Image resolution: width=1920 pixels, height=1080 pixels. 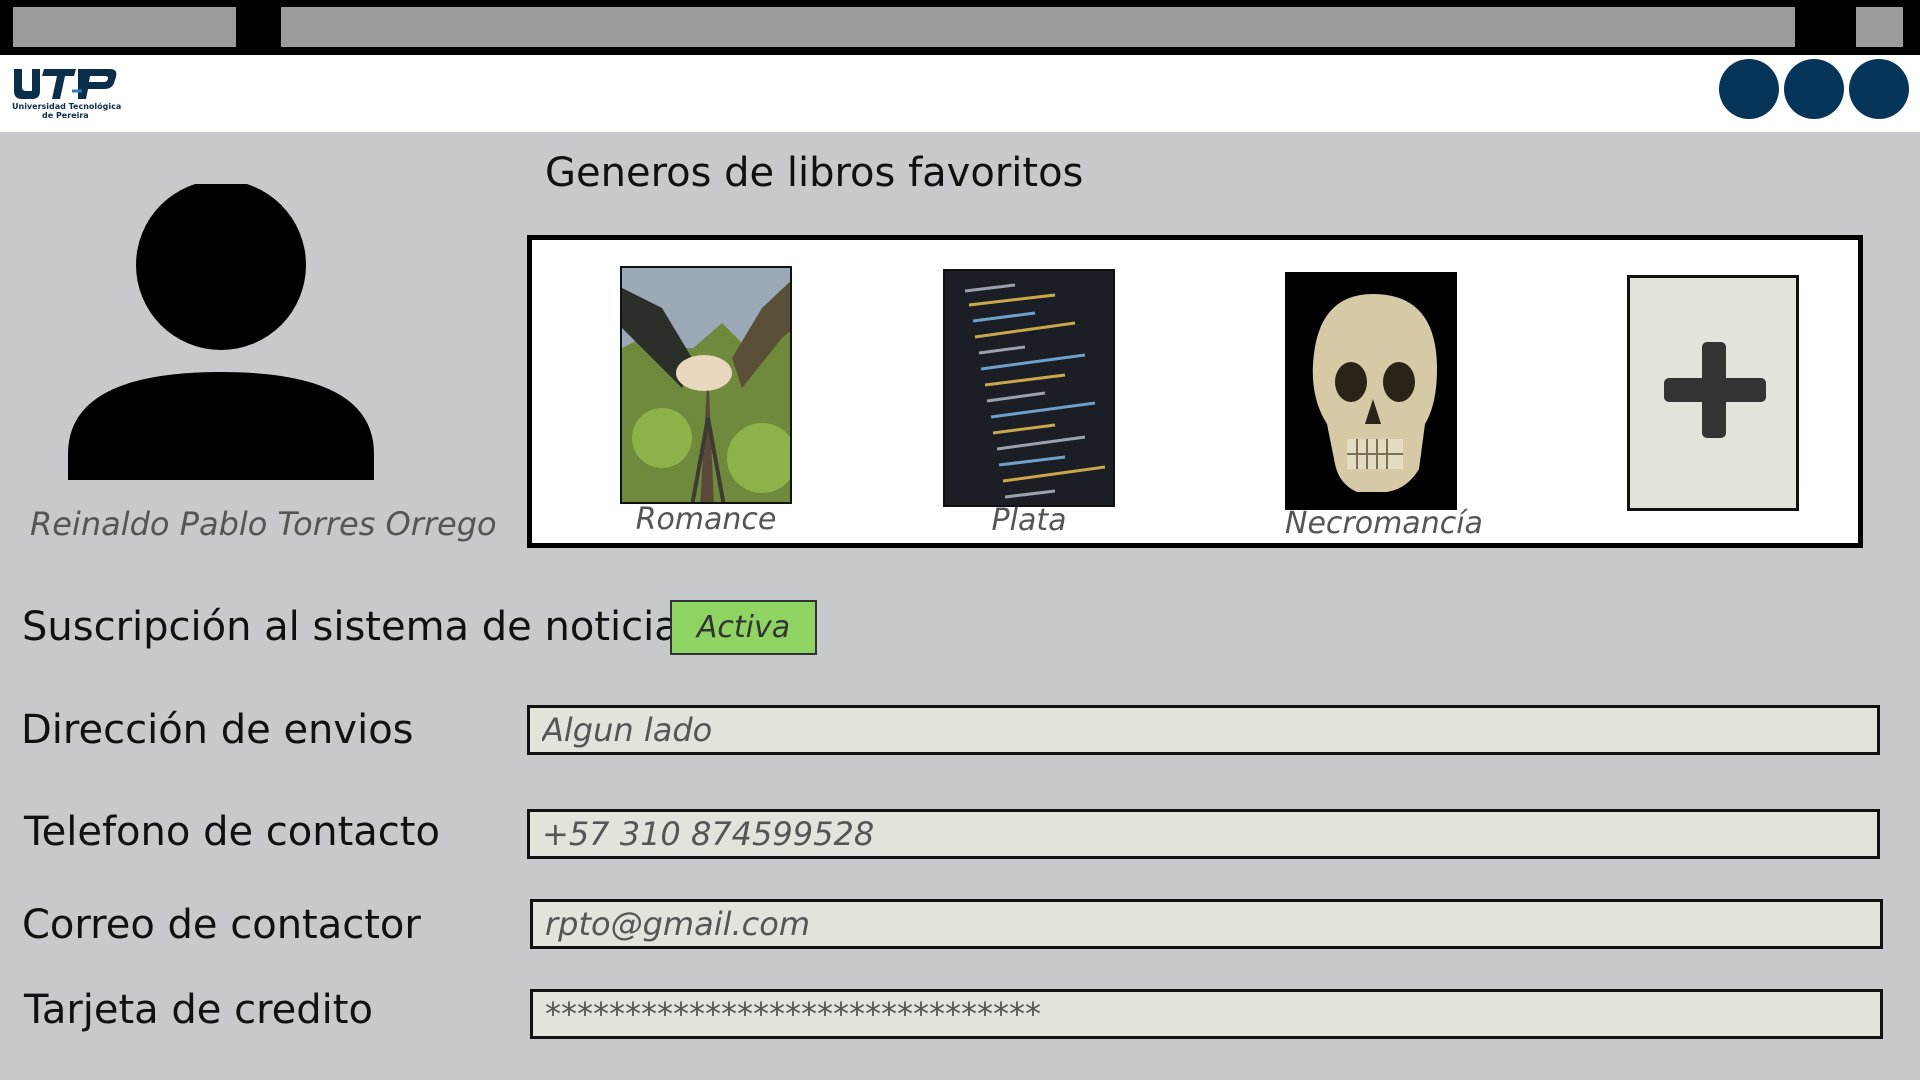 I want to click on top-bar-address, so click(x=1038, y=27).